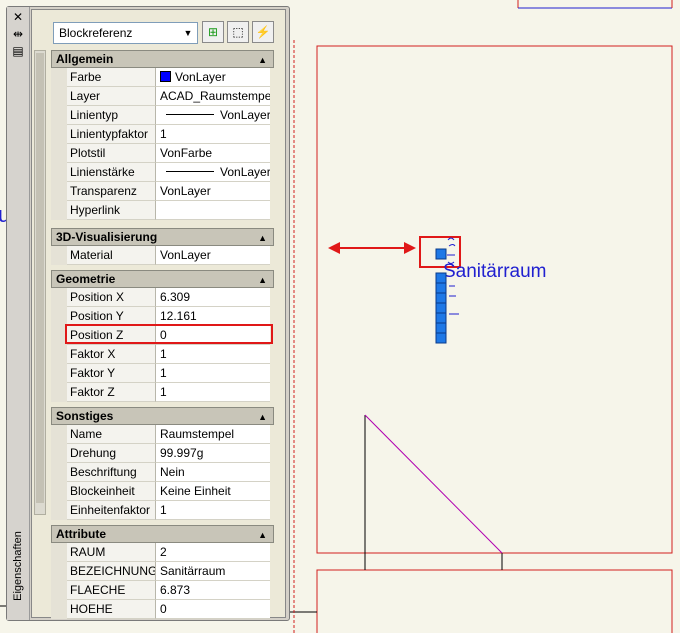 This screenshot has height=633, width=680. I want to click on scrollbar-thumb, so click(40, 278).